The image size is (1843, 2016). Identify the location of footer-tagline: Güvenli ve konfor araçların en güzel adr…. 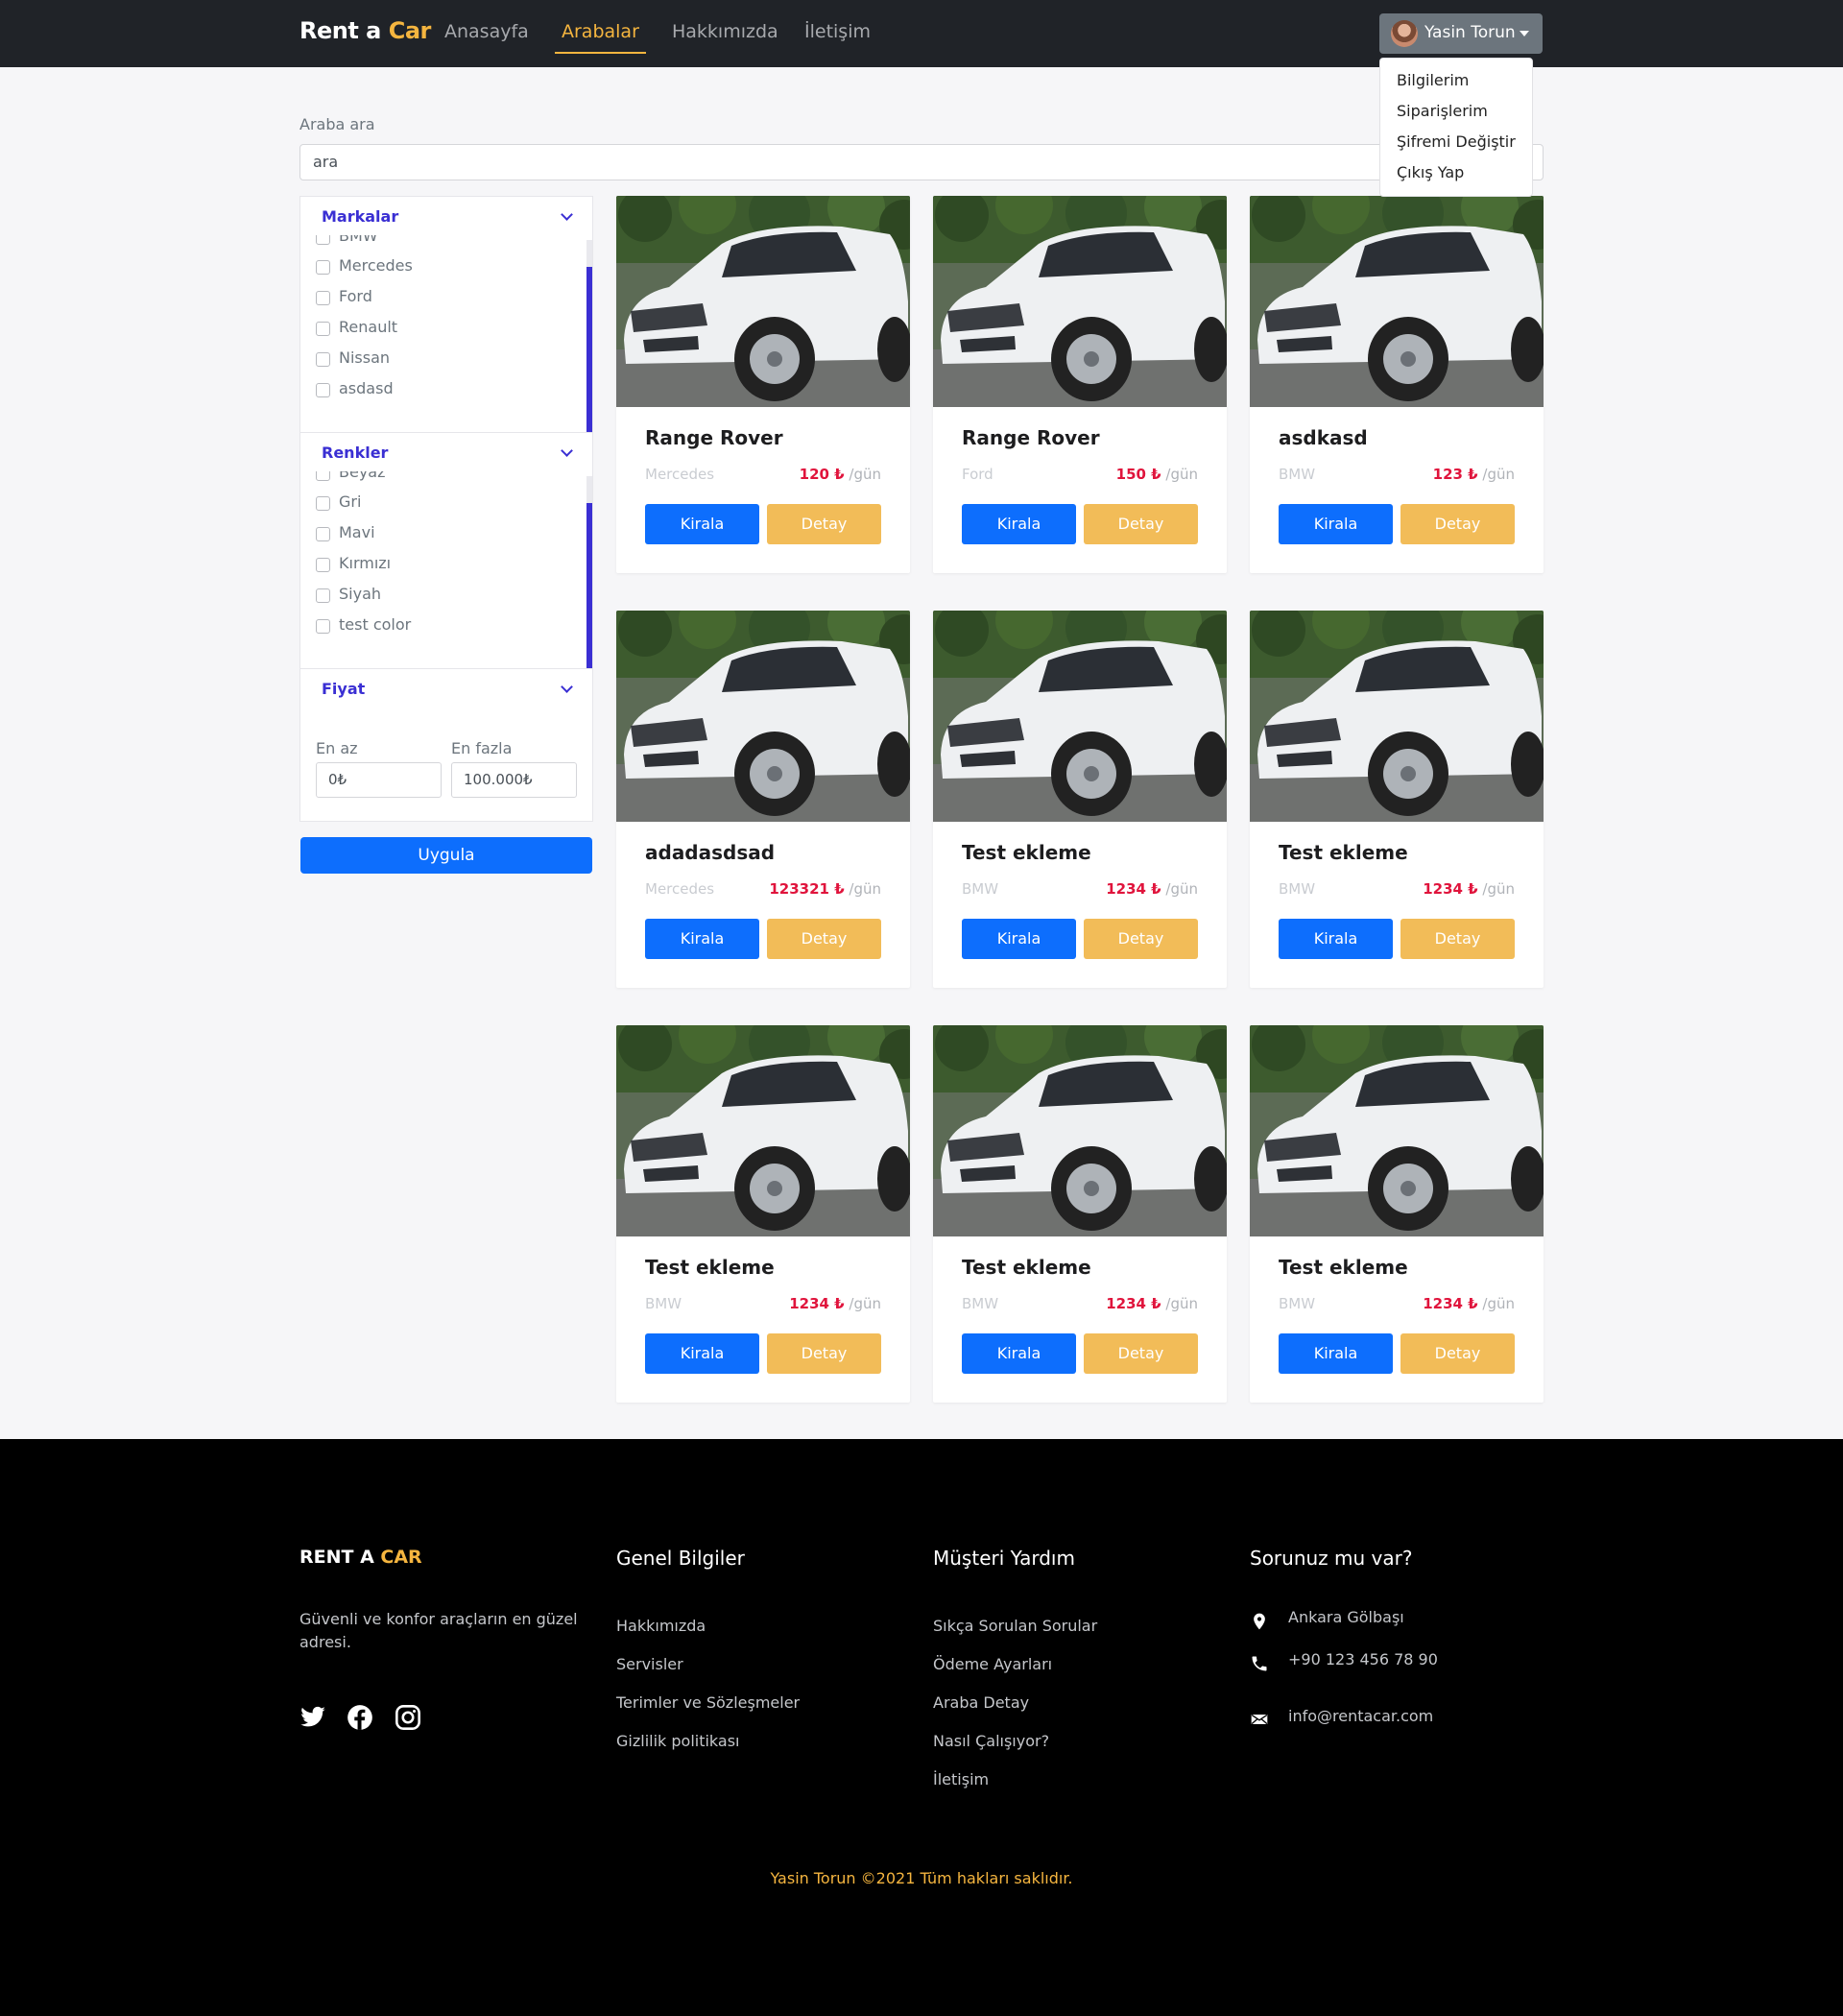
(438, 1631).